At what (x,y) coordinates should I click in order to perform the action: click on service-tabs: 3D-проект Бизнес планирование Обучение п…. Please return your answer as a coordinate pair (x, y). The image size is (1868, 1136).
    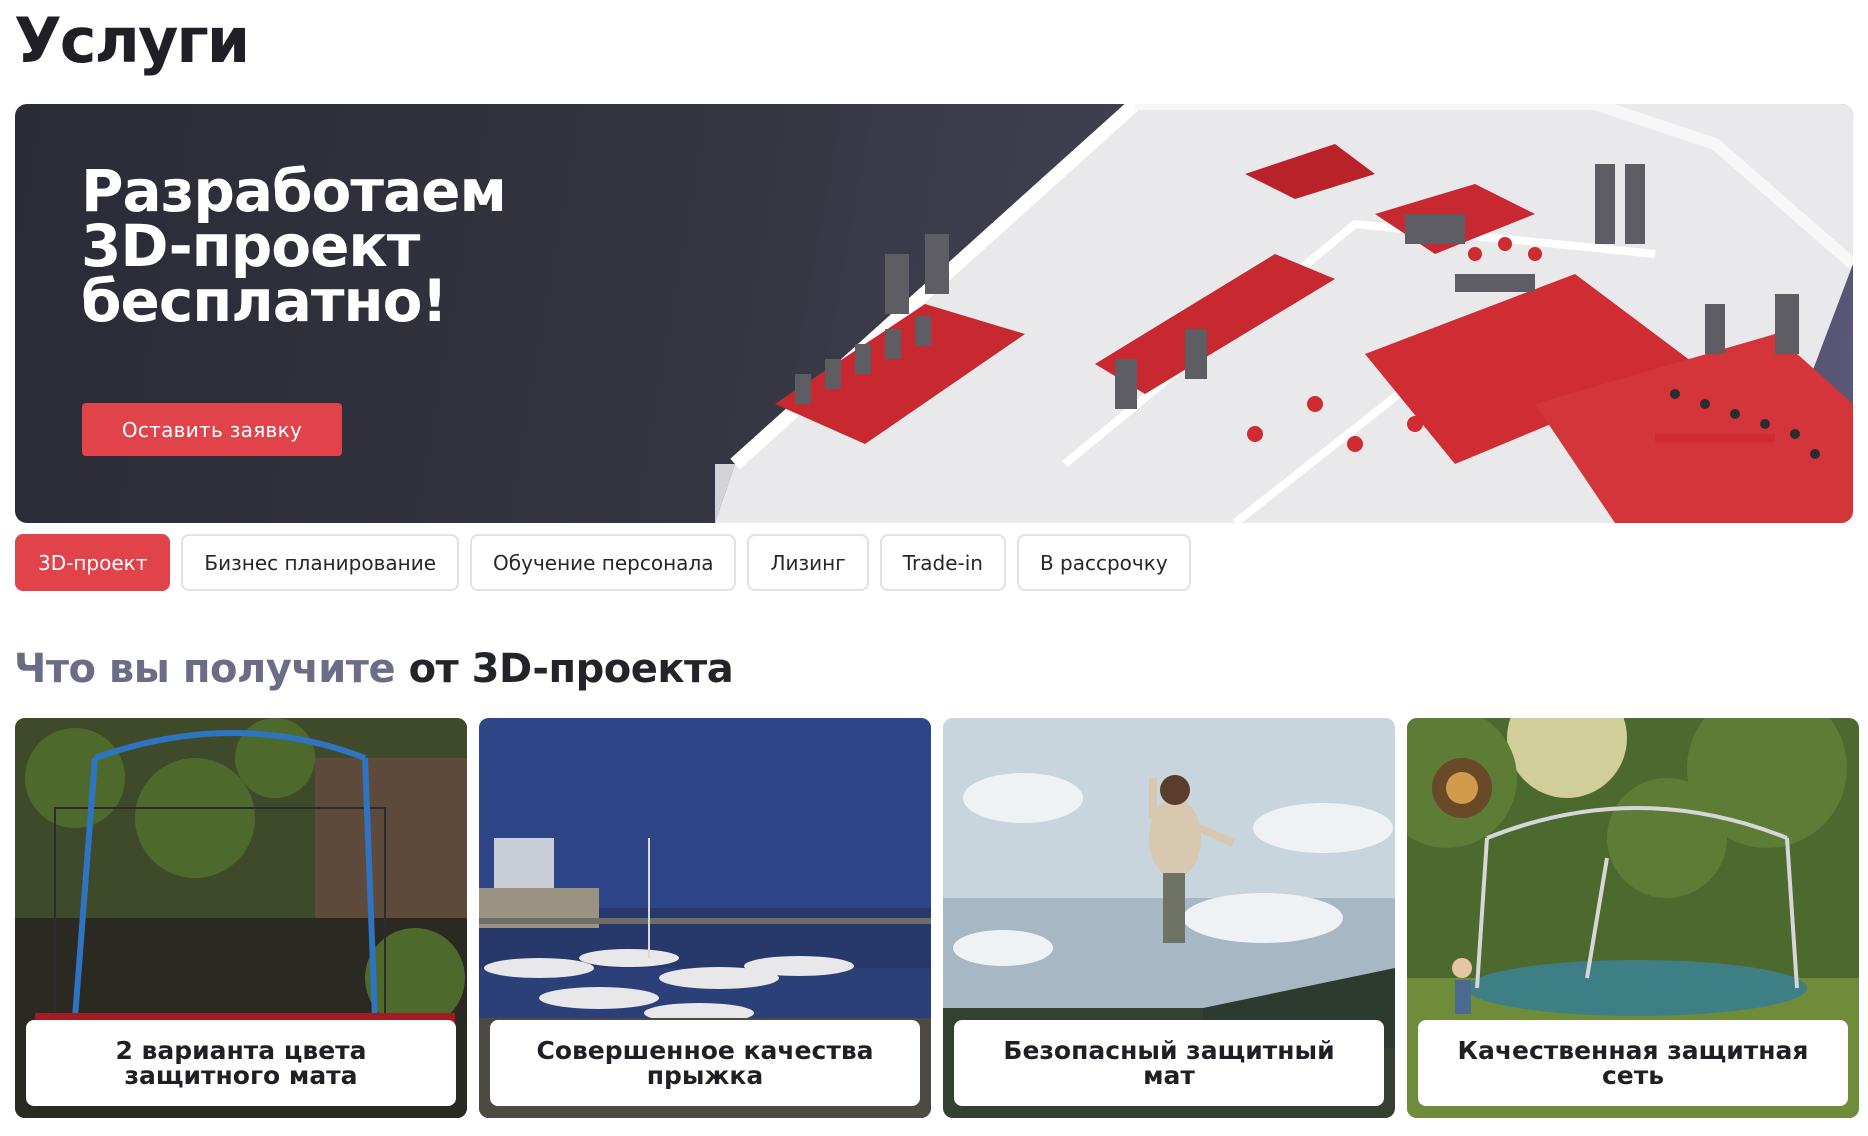
    Looking at the image, I should click on (603, 562).